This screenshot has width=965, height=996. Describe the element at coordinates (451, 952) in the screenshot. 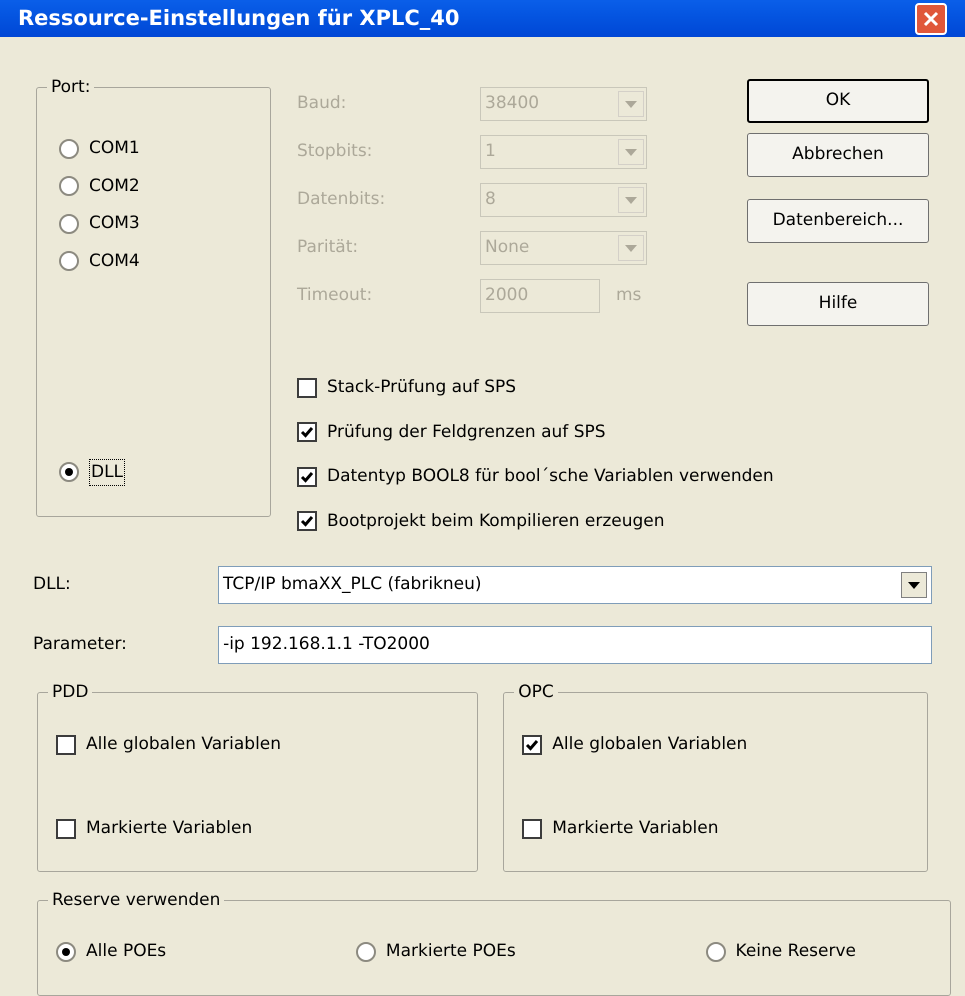

I see `radio-label: Markierte POEs` at that location.